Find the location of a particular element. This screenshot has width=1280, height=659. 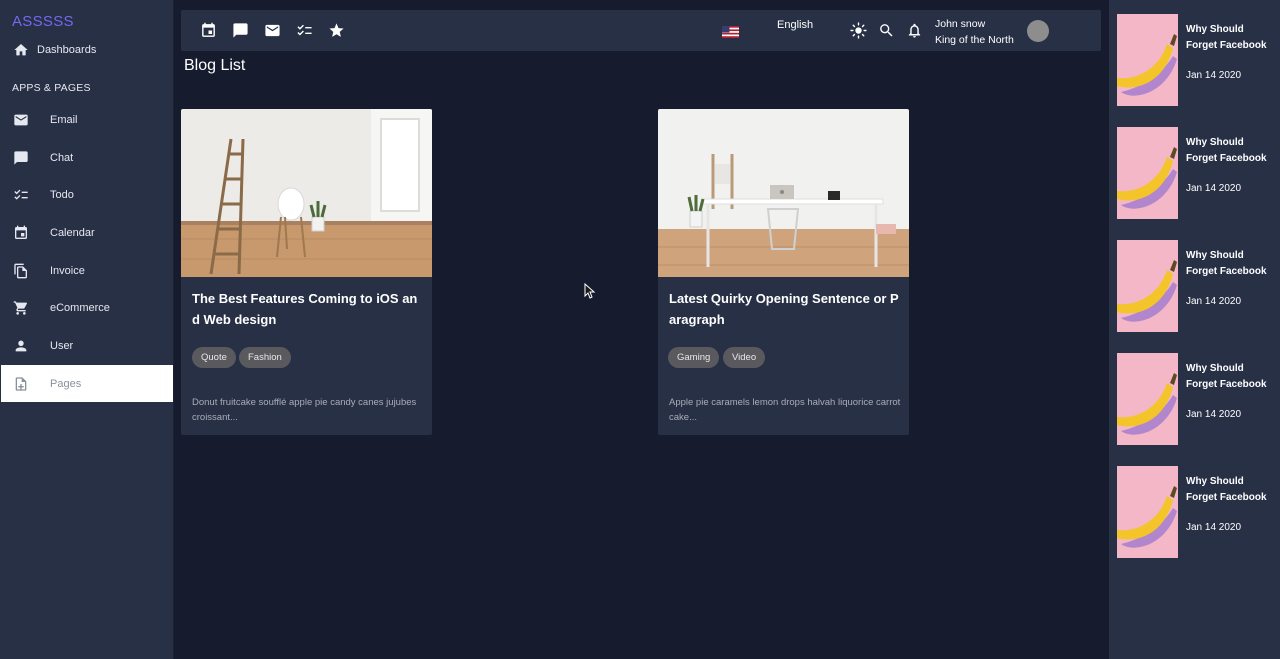

home-icon is located at coordinates (21, 50).